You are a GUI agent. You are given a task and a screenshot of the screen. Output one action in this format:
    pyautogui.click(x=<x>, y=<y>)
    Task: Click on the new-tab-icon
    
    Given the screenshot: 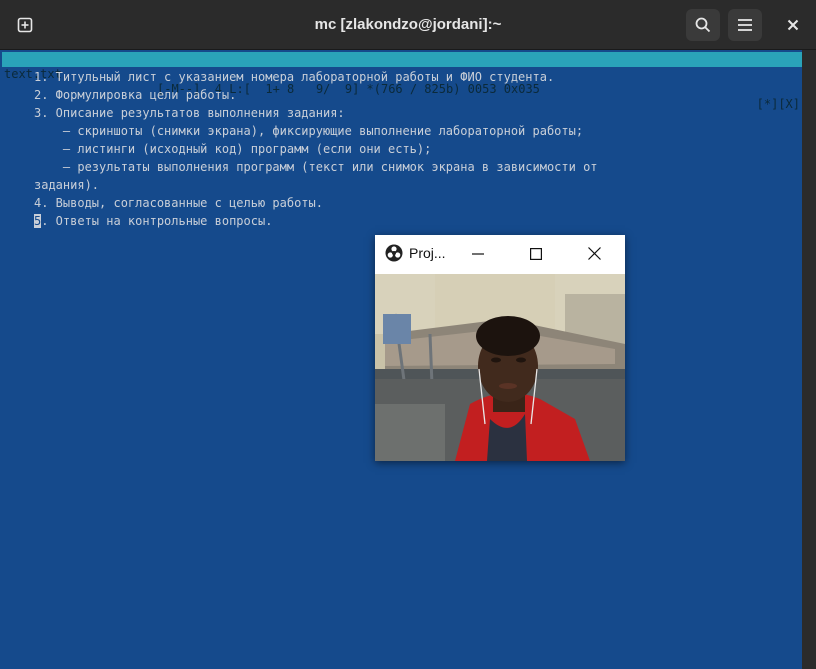 What is the action you would take?
    pyautogui.click(x=25, y=25)
    